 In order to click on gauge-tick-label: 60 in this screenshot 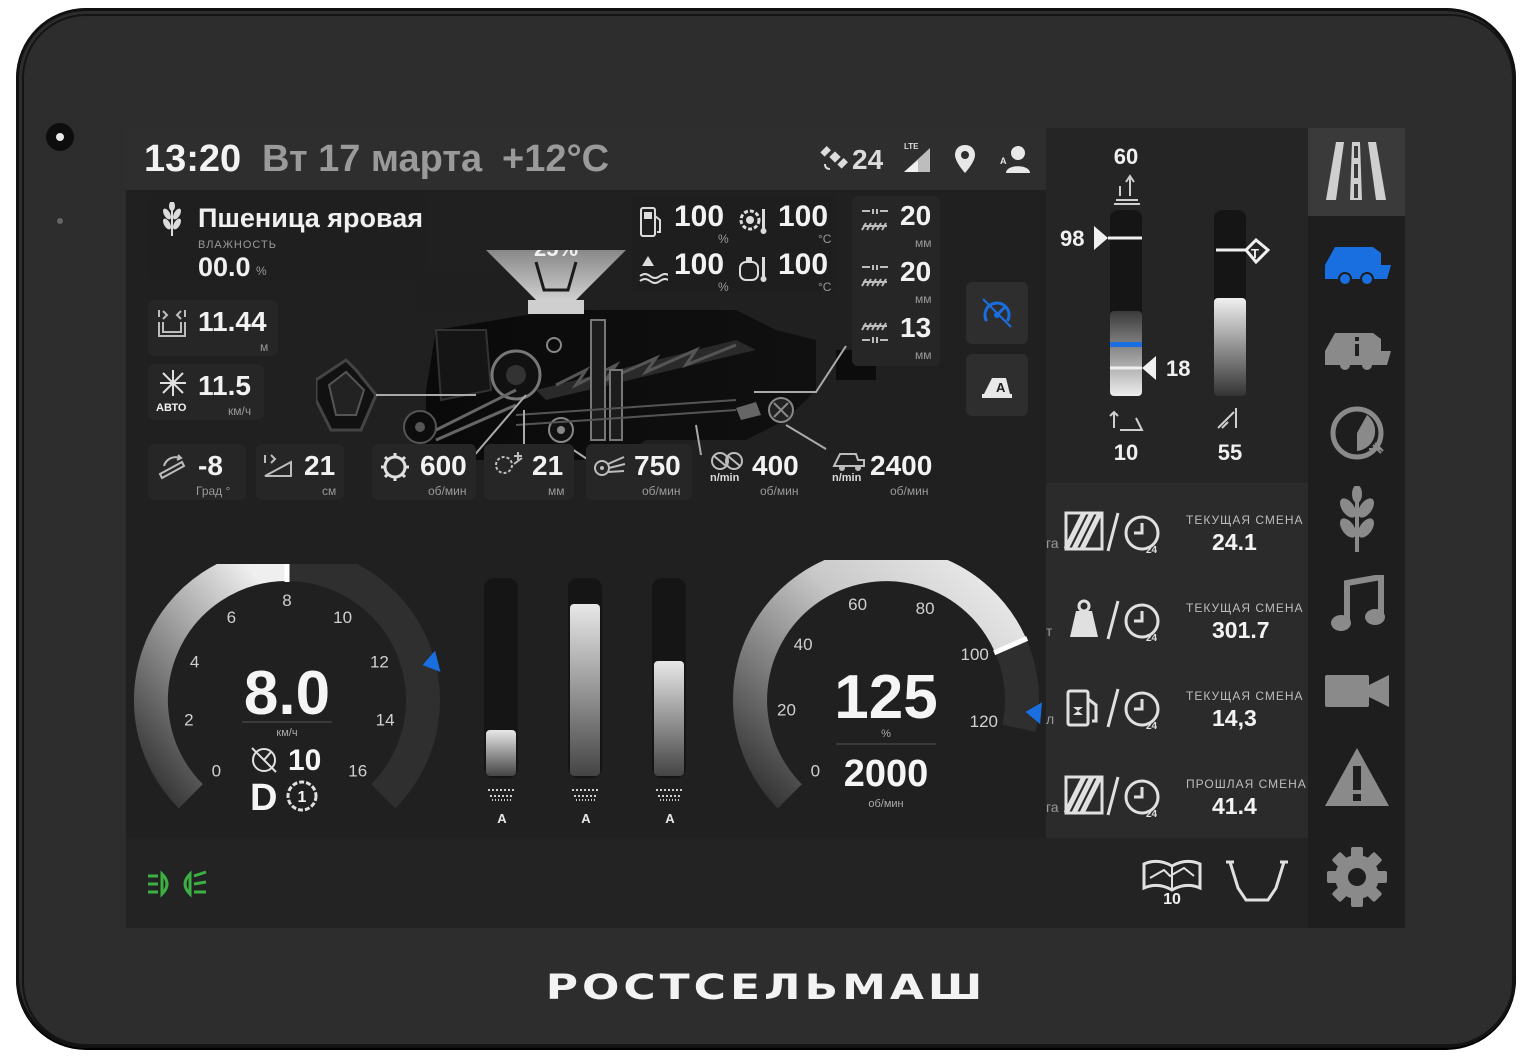, I will do `click(857, 604)`.